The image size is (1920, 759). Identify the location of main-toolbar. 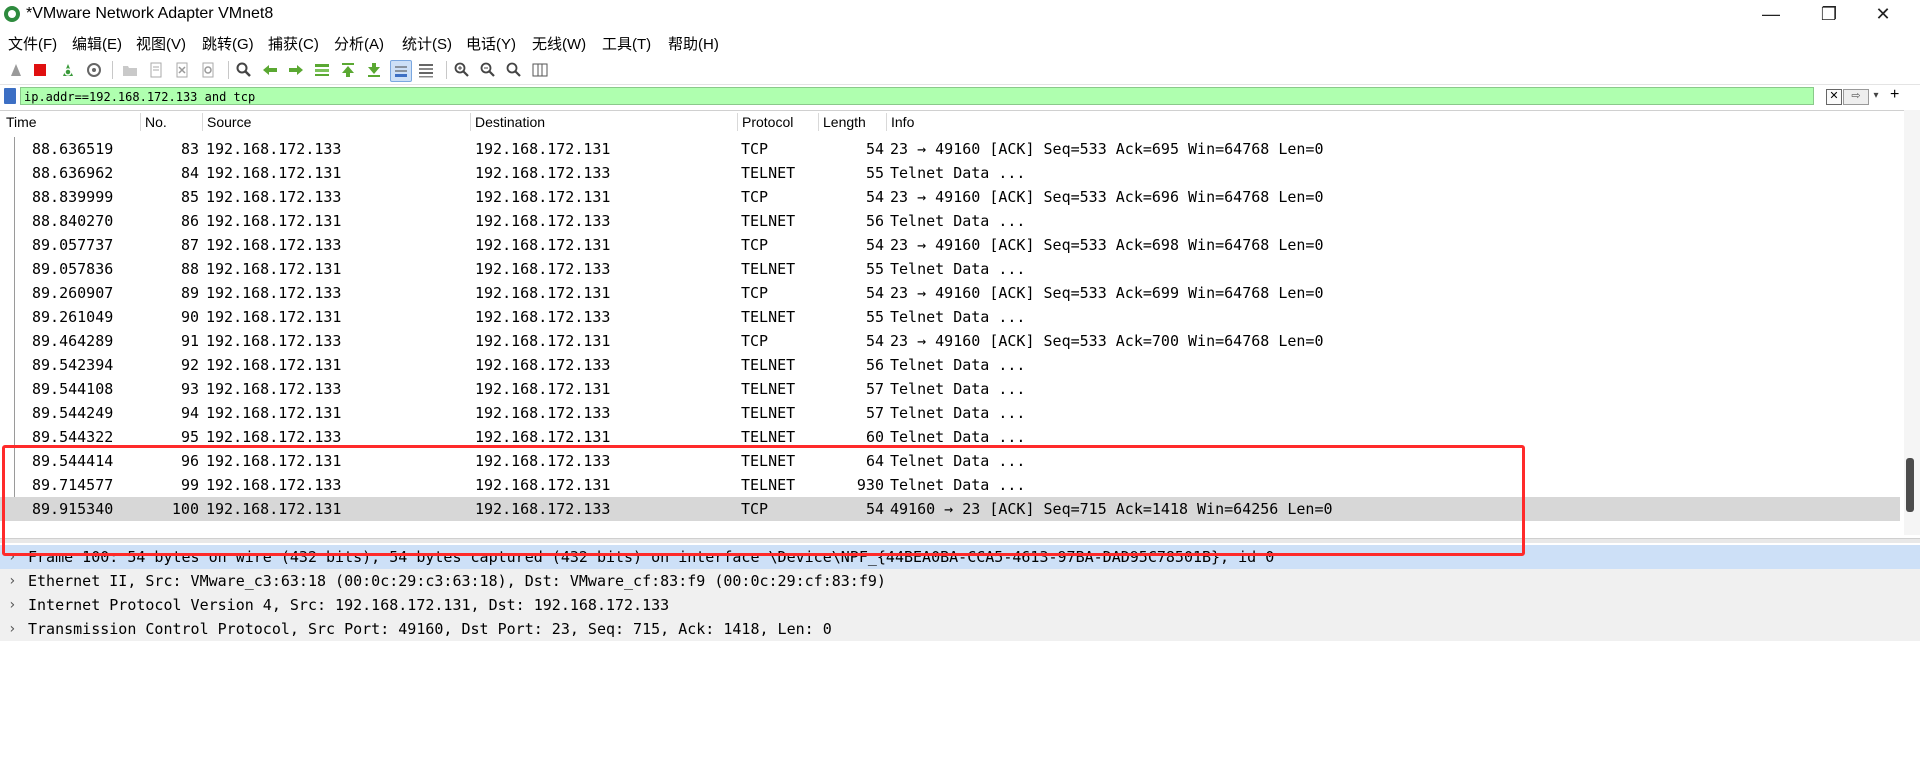
(960, 70).